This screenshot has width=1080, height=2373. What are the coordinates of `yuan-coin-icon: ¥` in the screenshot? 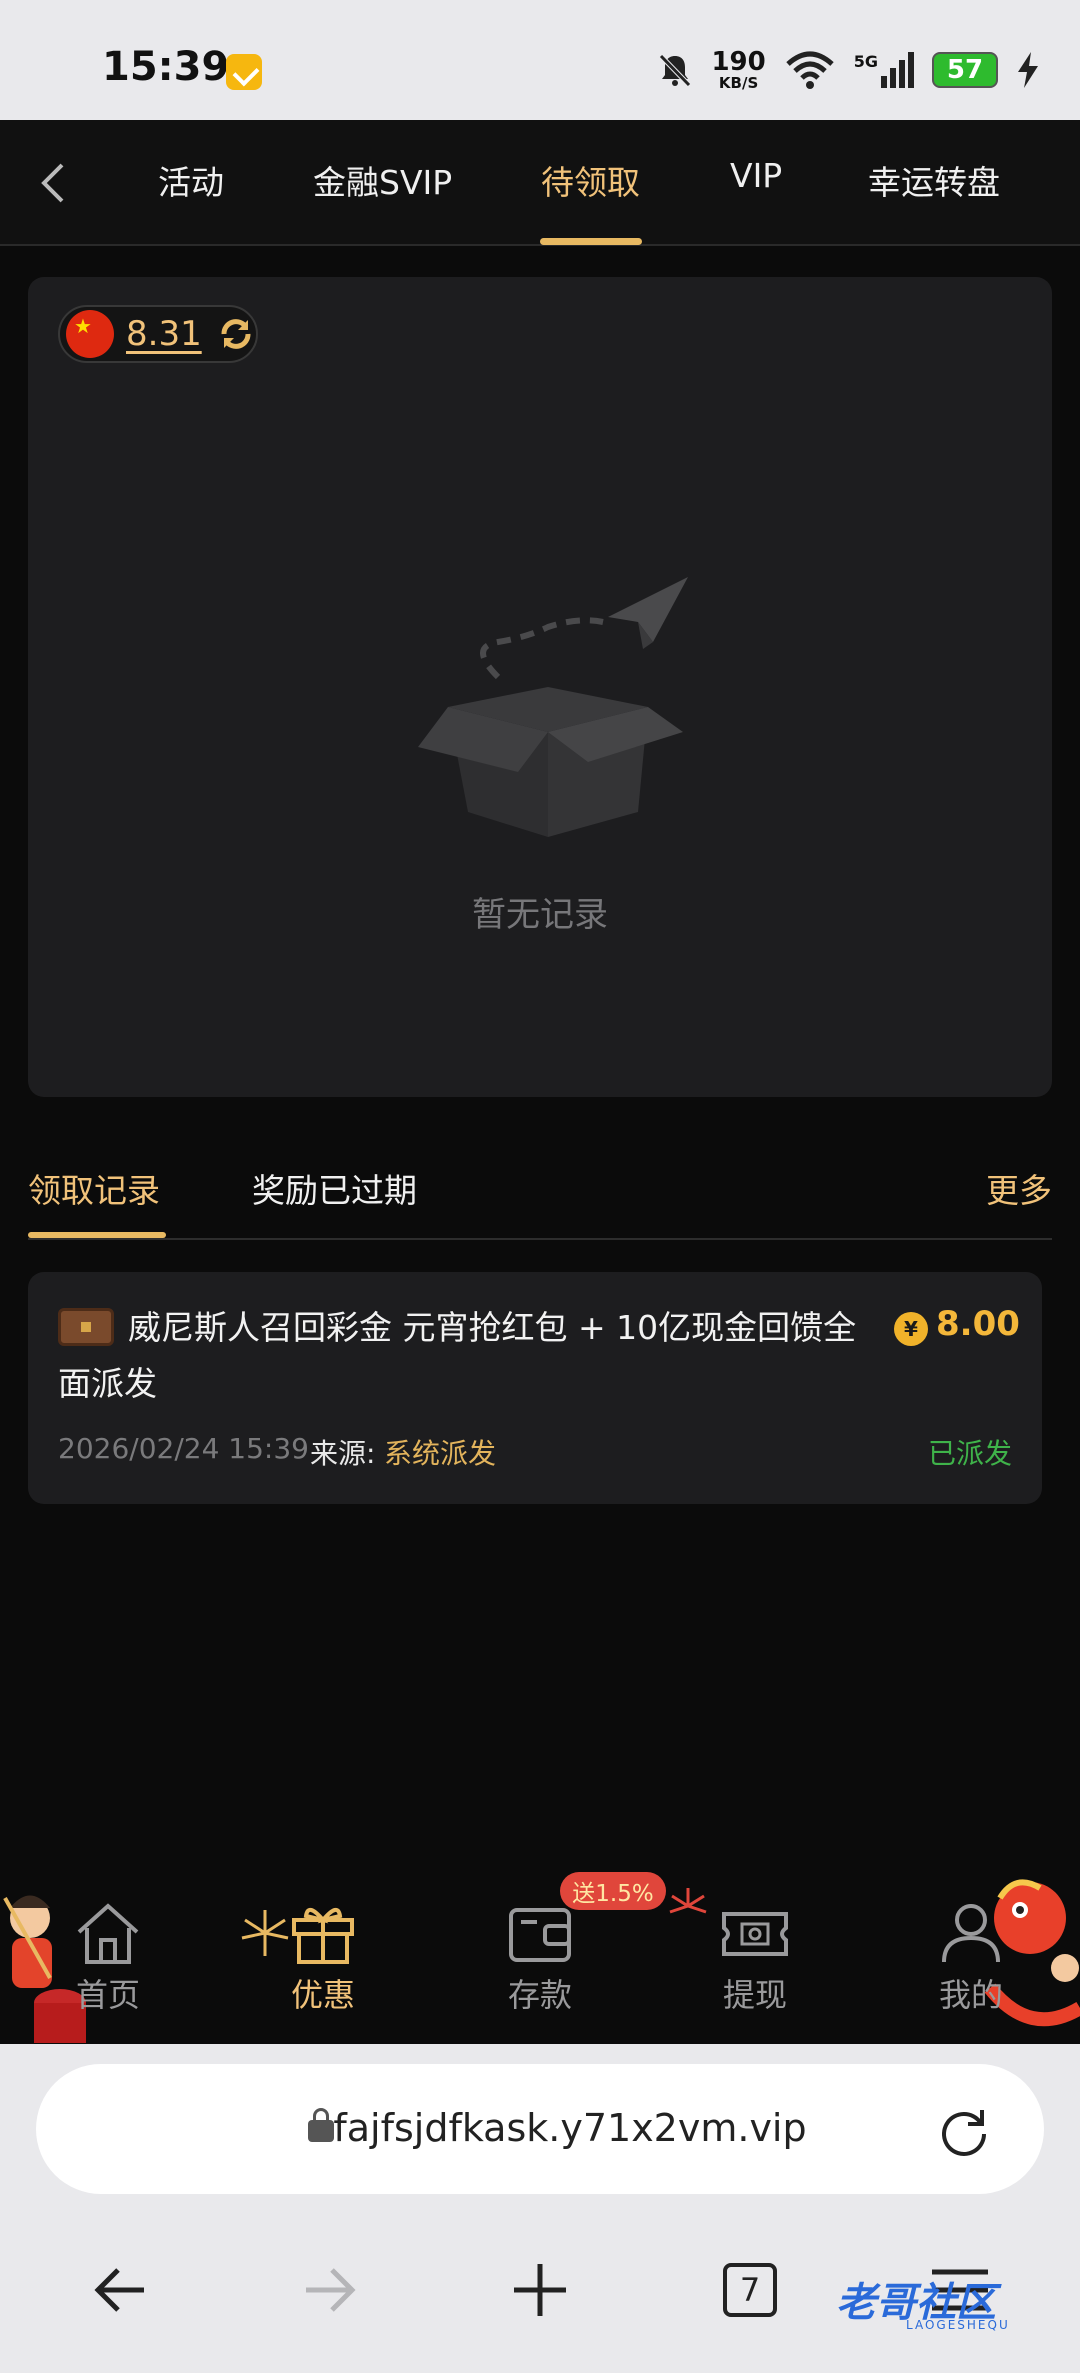 It's located at (911, 1329).